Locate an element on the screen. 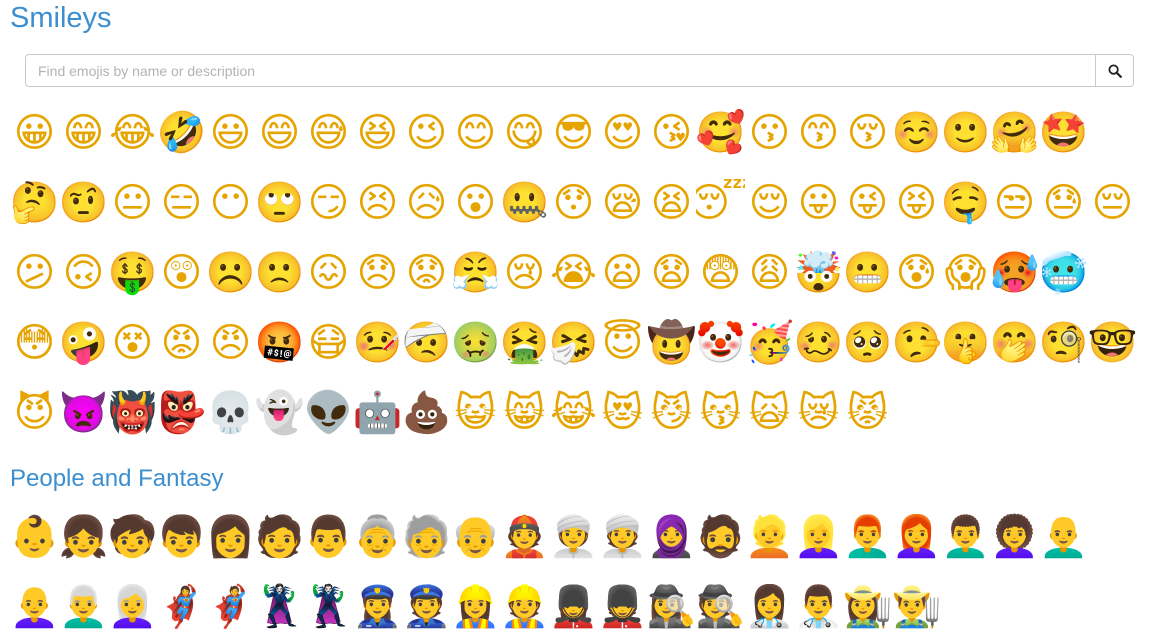  emoji-button: 😿 is located at coordinates (818, 413).